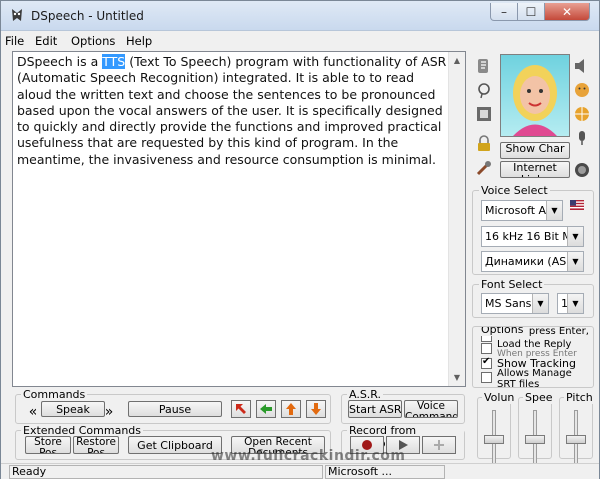 The height and width of the screenshot is (479, 600). I want to click on voice-dropdown: Microsoft Ann ▼, so click(522, 210).